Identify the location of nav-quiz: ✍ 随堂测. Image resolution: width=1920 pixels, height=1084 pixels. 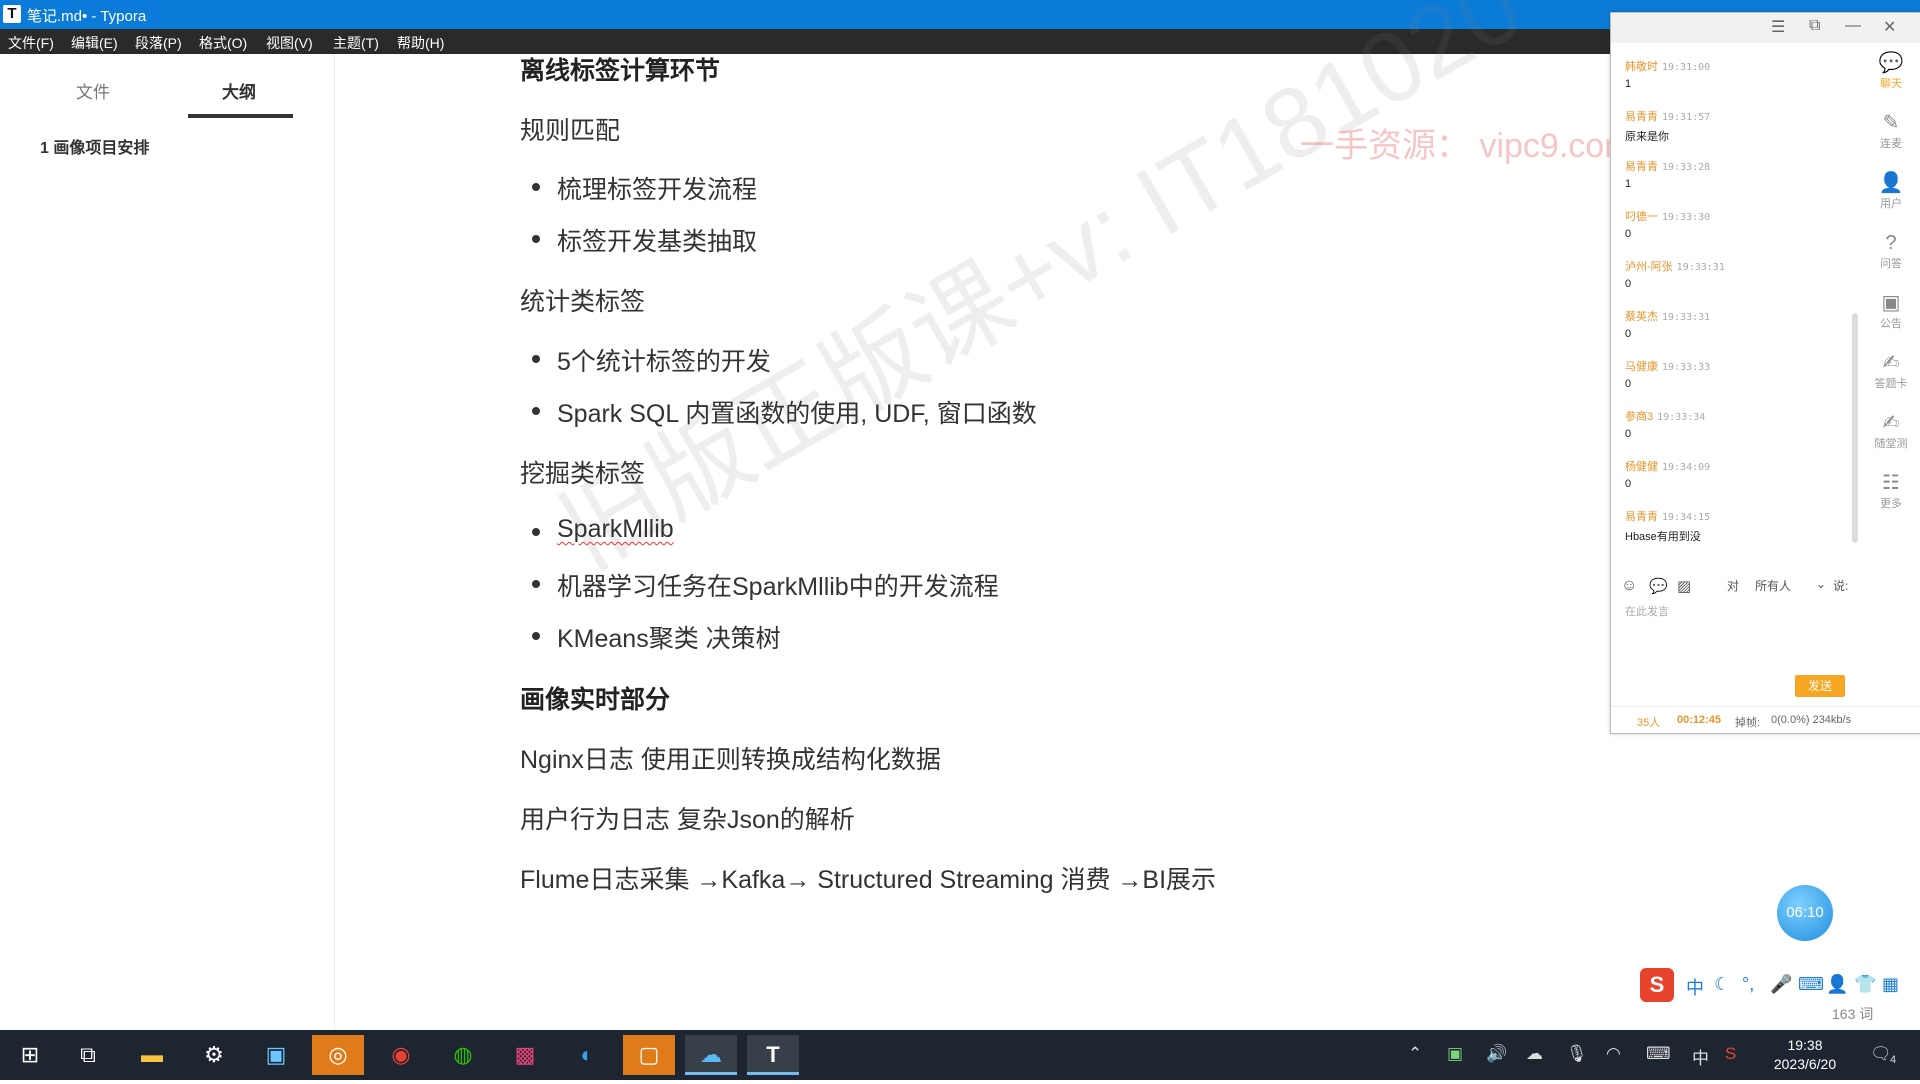
(1891, 431).